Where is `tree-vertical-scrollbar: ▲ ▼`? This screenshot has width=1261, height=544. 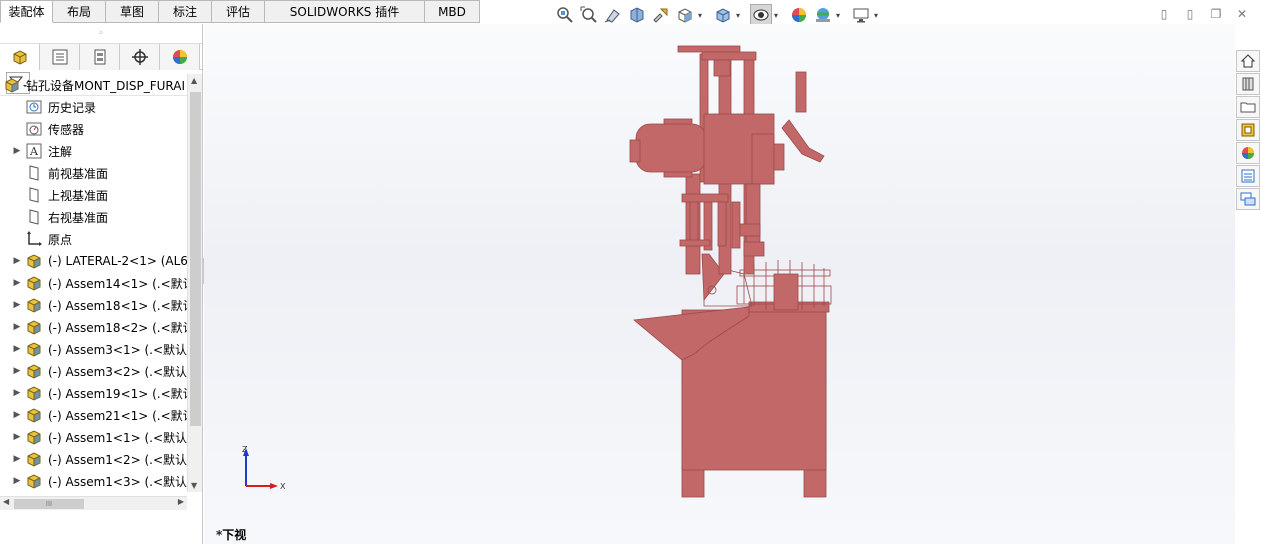 tree-vertical-scrollbar: ▲ ▼ is located at coordinates (194, 283).